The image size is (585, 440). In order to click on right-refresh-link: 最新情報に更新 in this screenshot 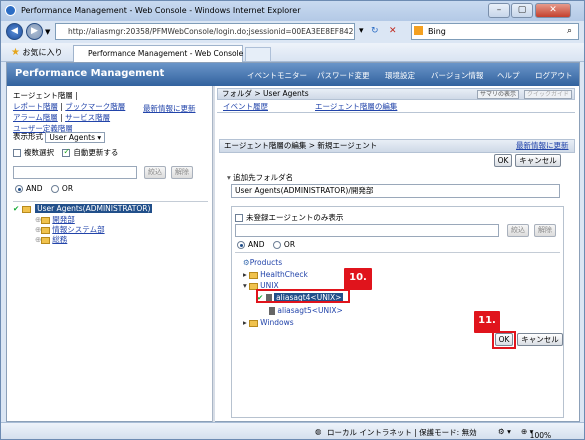, I will do `click(542, 145)`.